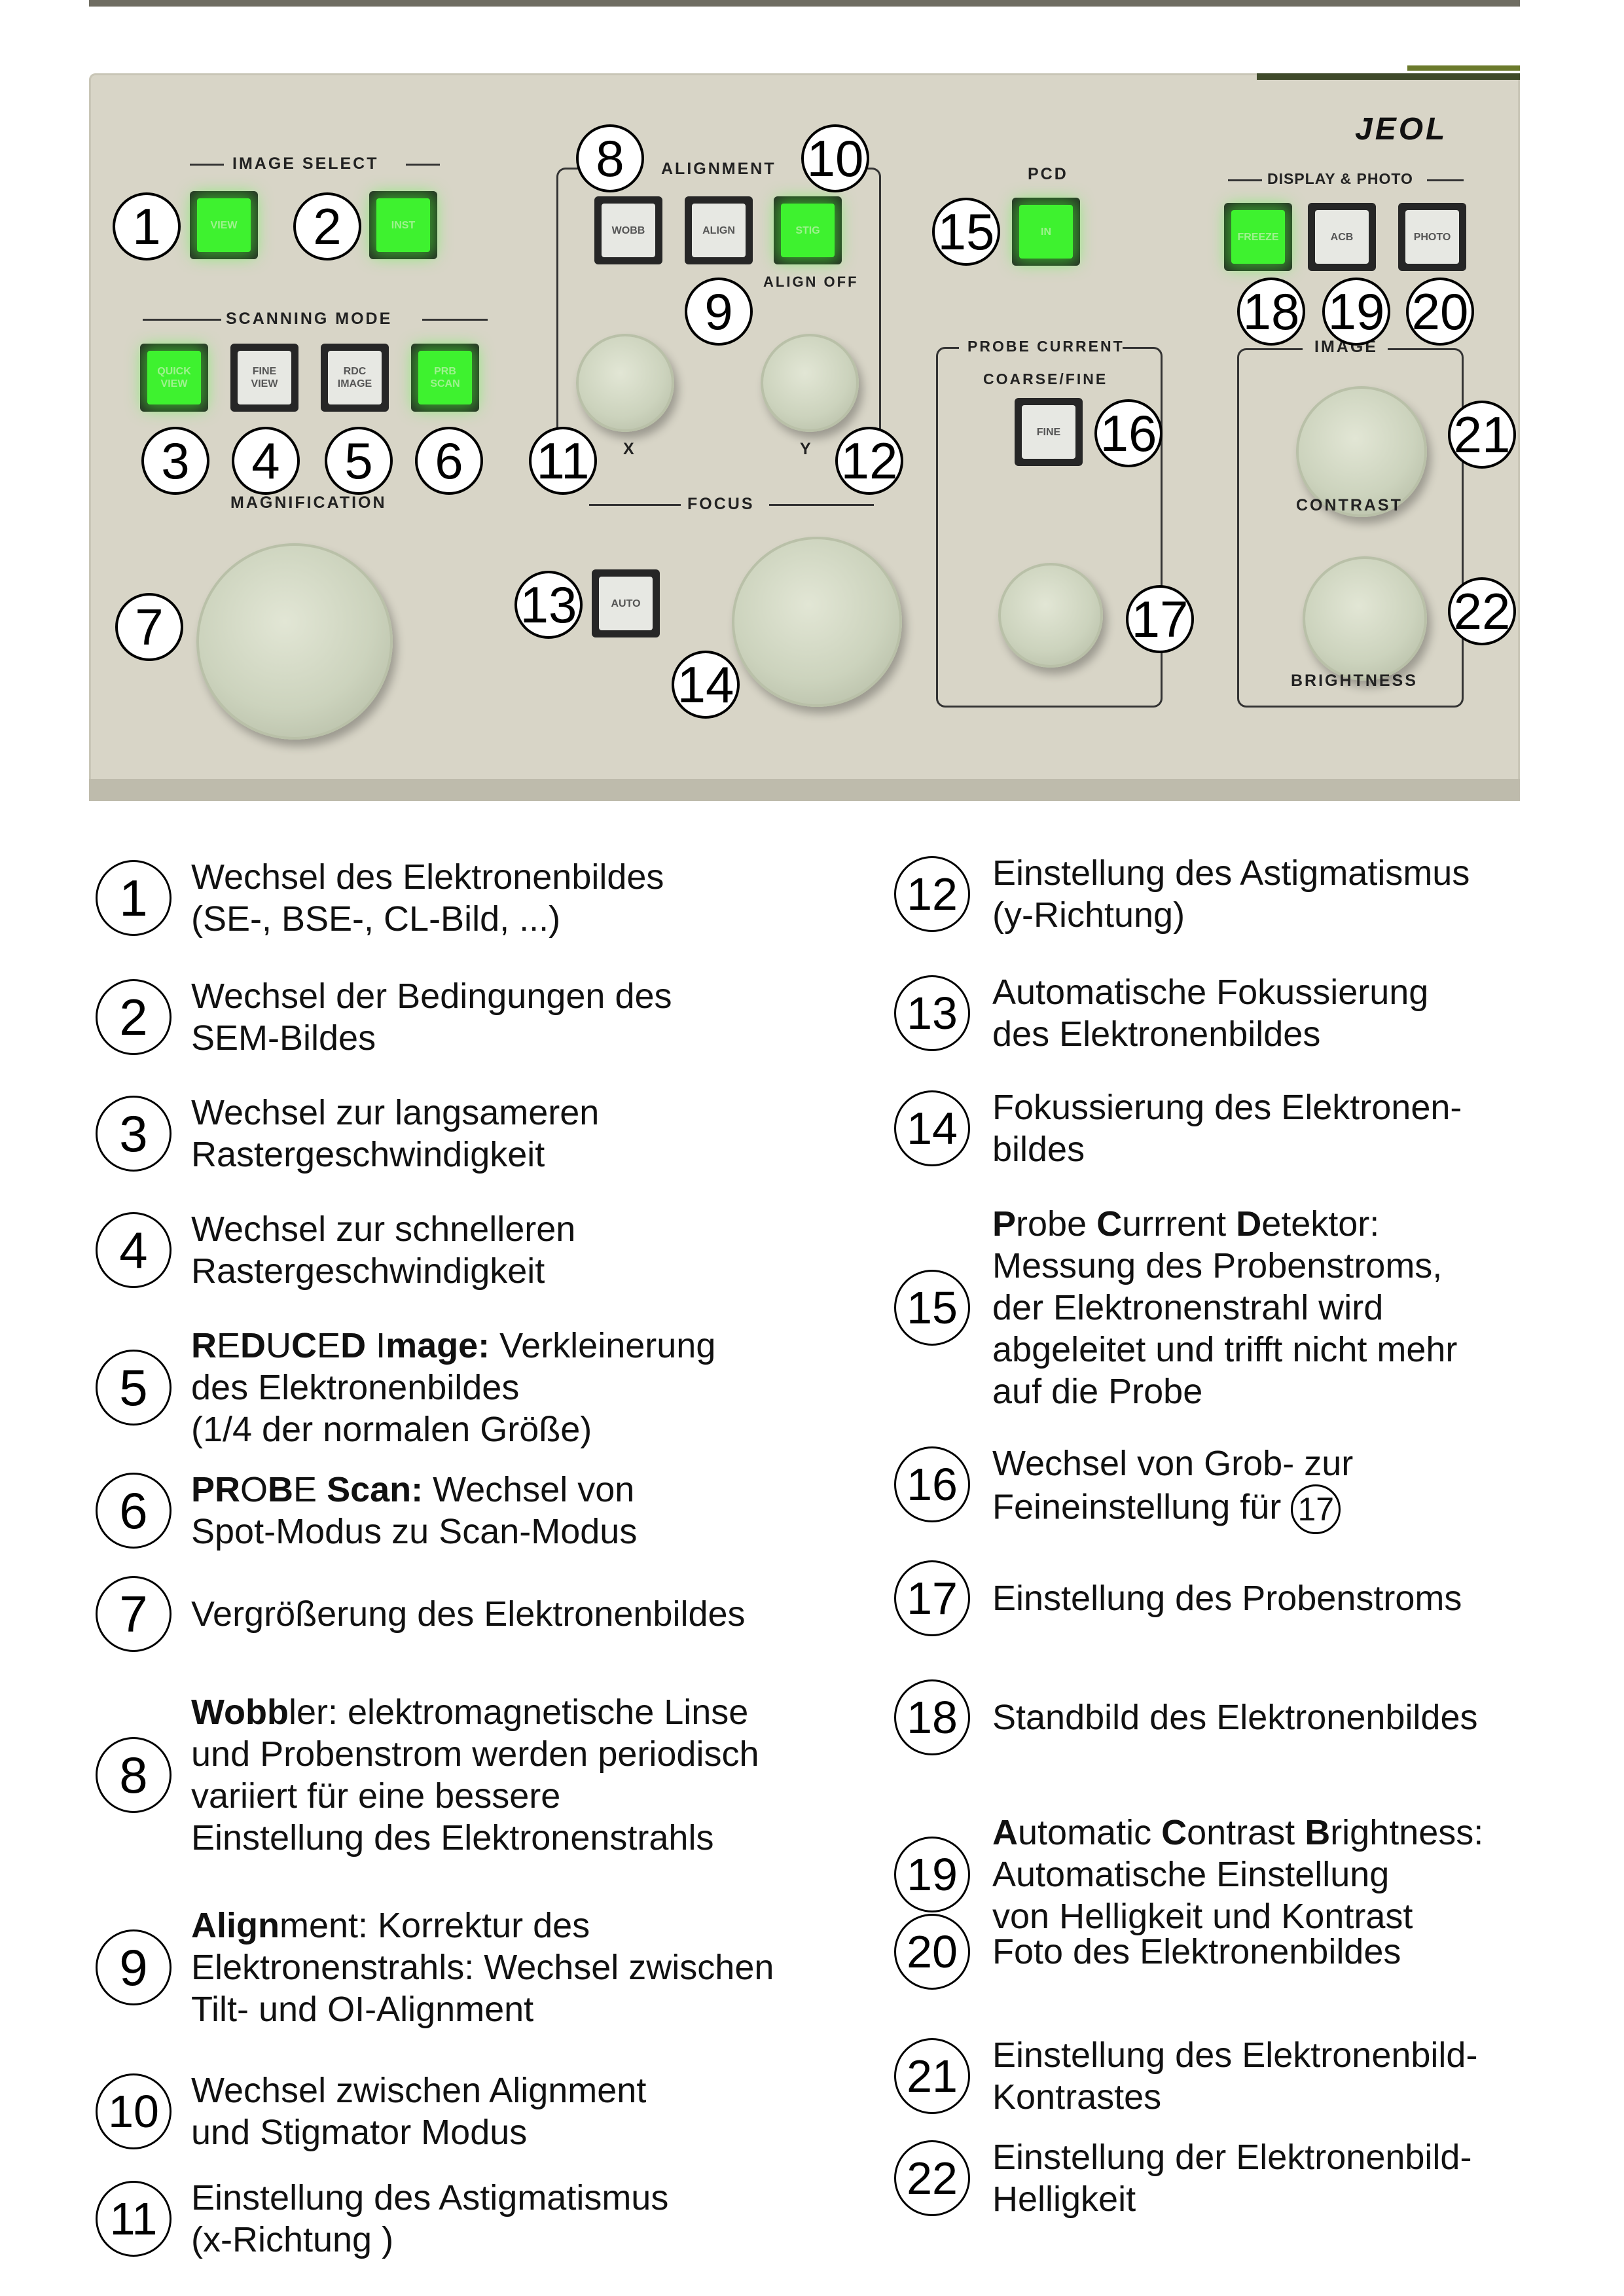 The image size is (1624, 2296). Describe the element at coordinates (1271, 312) in the screenshot. I see `callout-18: 18` at that location.